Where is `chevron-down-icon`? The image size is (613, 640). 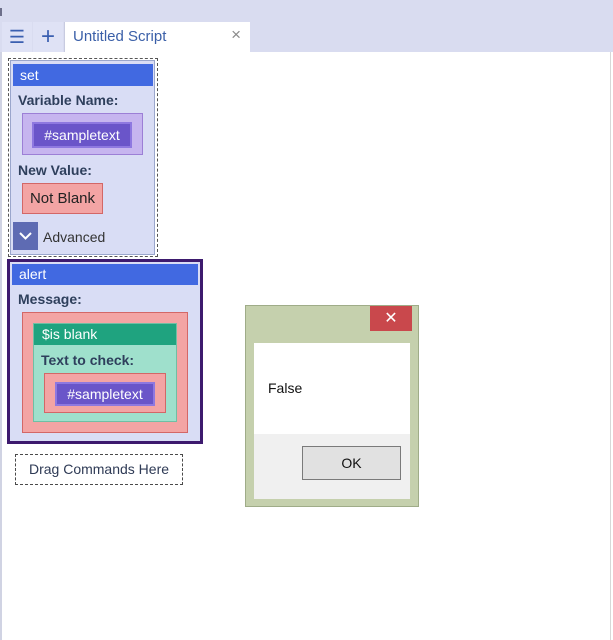 chevron-down-icon is located at coordinates (25, 236).